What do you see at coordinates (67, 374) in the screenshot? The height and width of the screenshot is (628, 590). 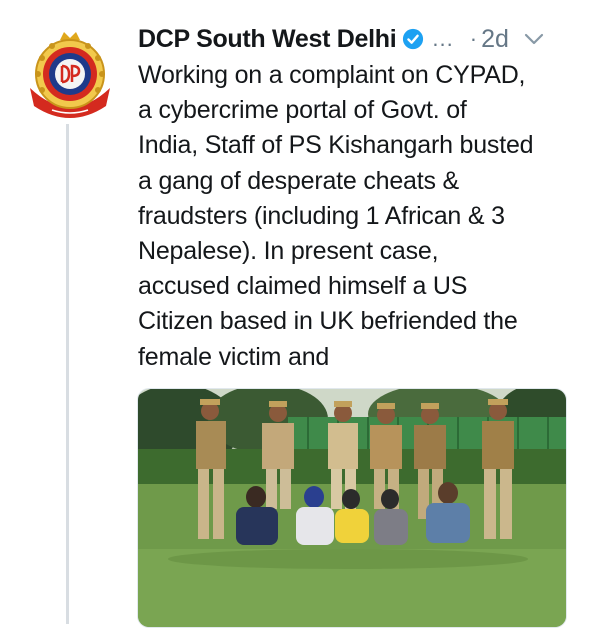 I see `thread-connector-line` at bounding box center [67, 374].